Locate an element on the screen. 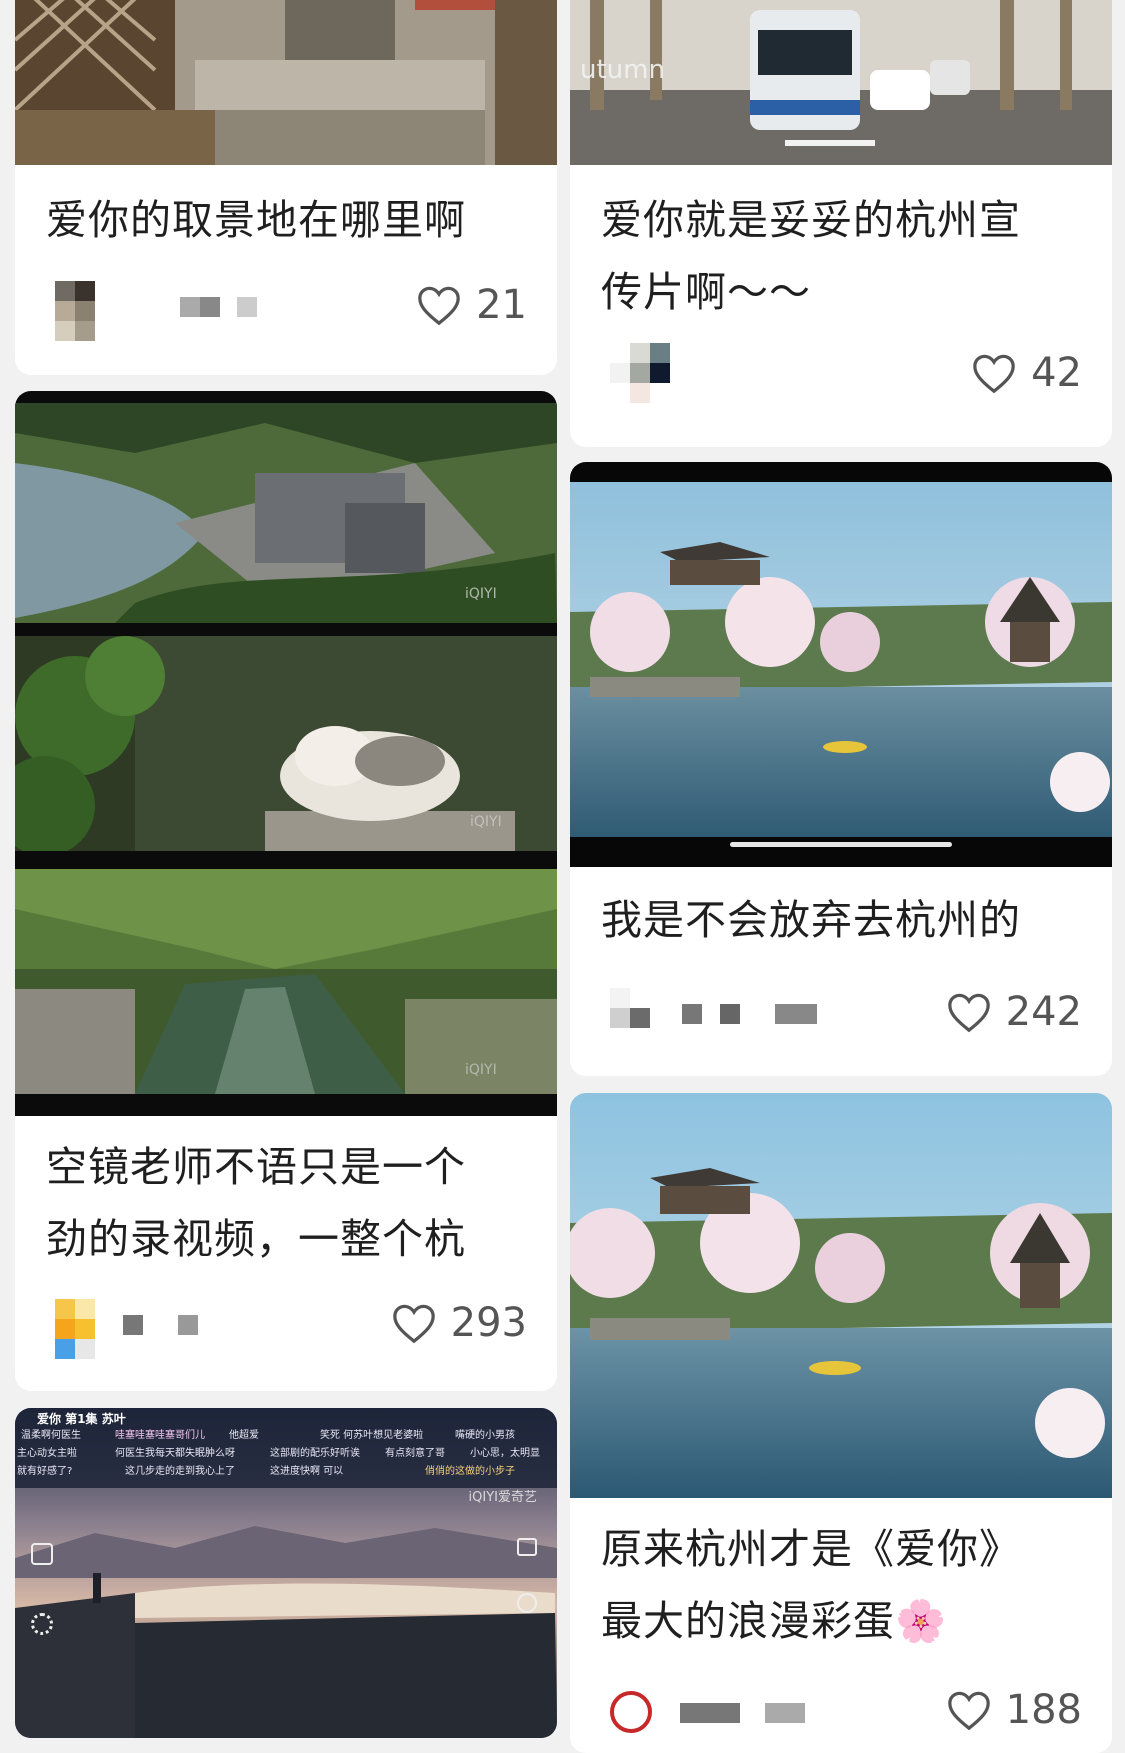  collage-aerial: iQIYI is located at coordinates (286, 513).